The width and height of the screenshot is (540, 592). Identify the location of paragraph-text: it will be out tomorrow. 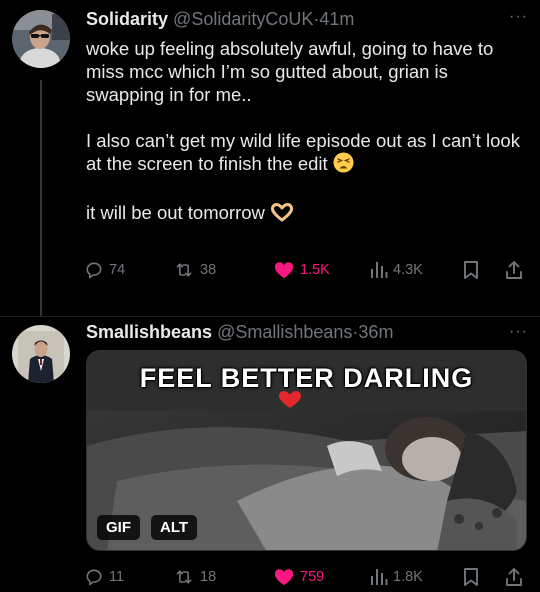
(175, 212).